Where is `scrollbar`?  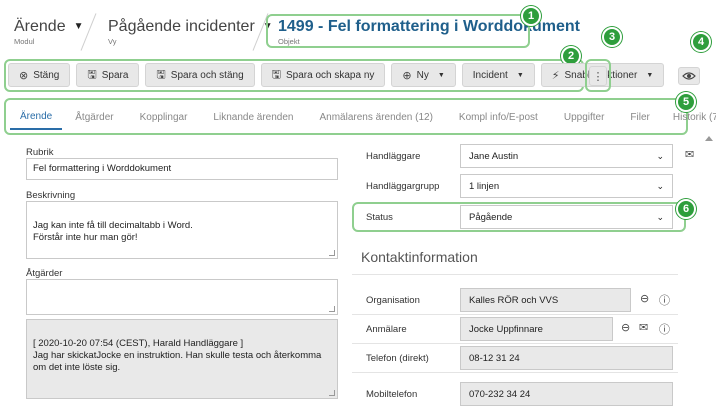
scrollbar is located at coordinates (709, 271).